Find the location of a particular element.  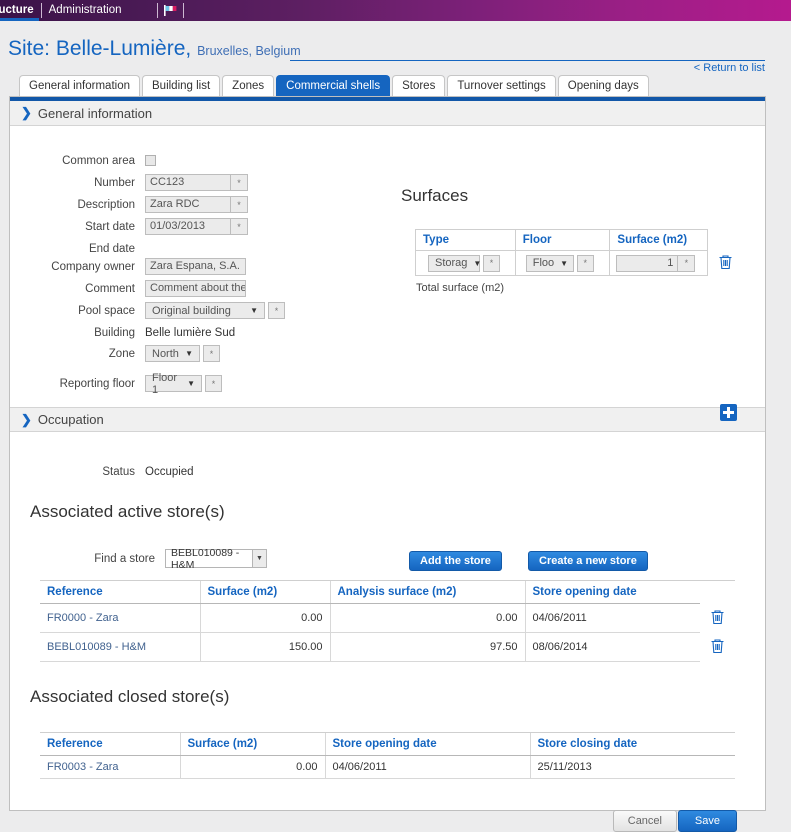

company-owner-input: Zara Espana, S.A. is located at coordinates (195, 266).